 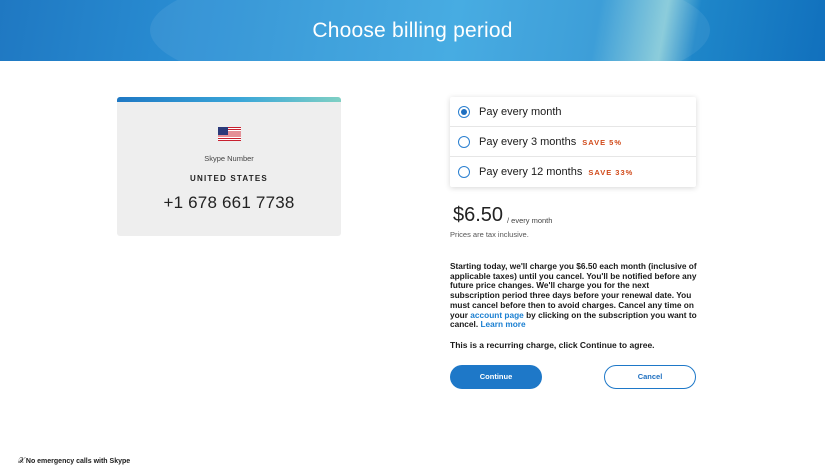 What do you see at coordinates (496, 315) in the screenshot?
I see `account-page-link: account page` at bounding box center [496, 315].